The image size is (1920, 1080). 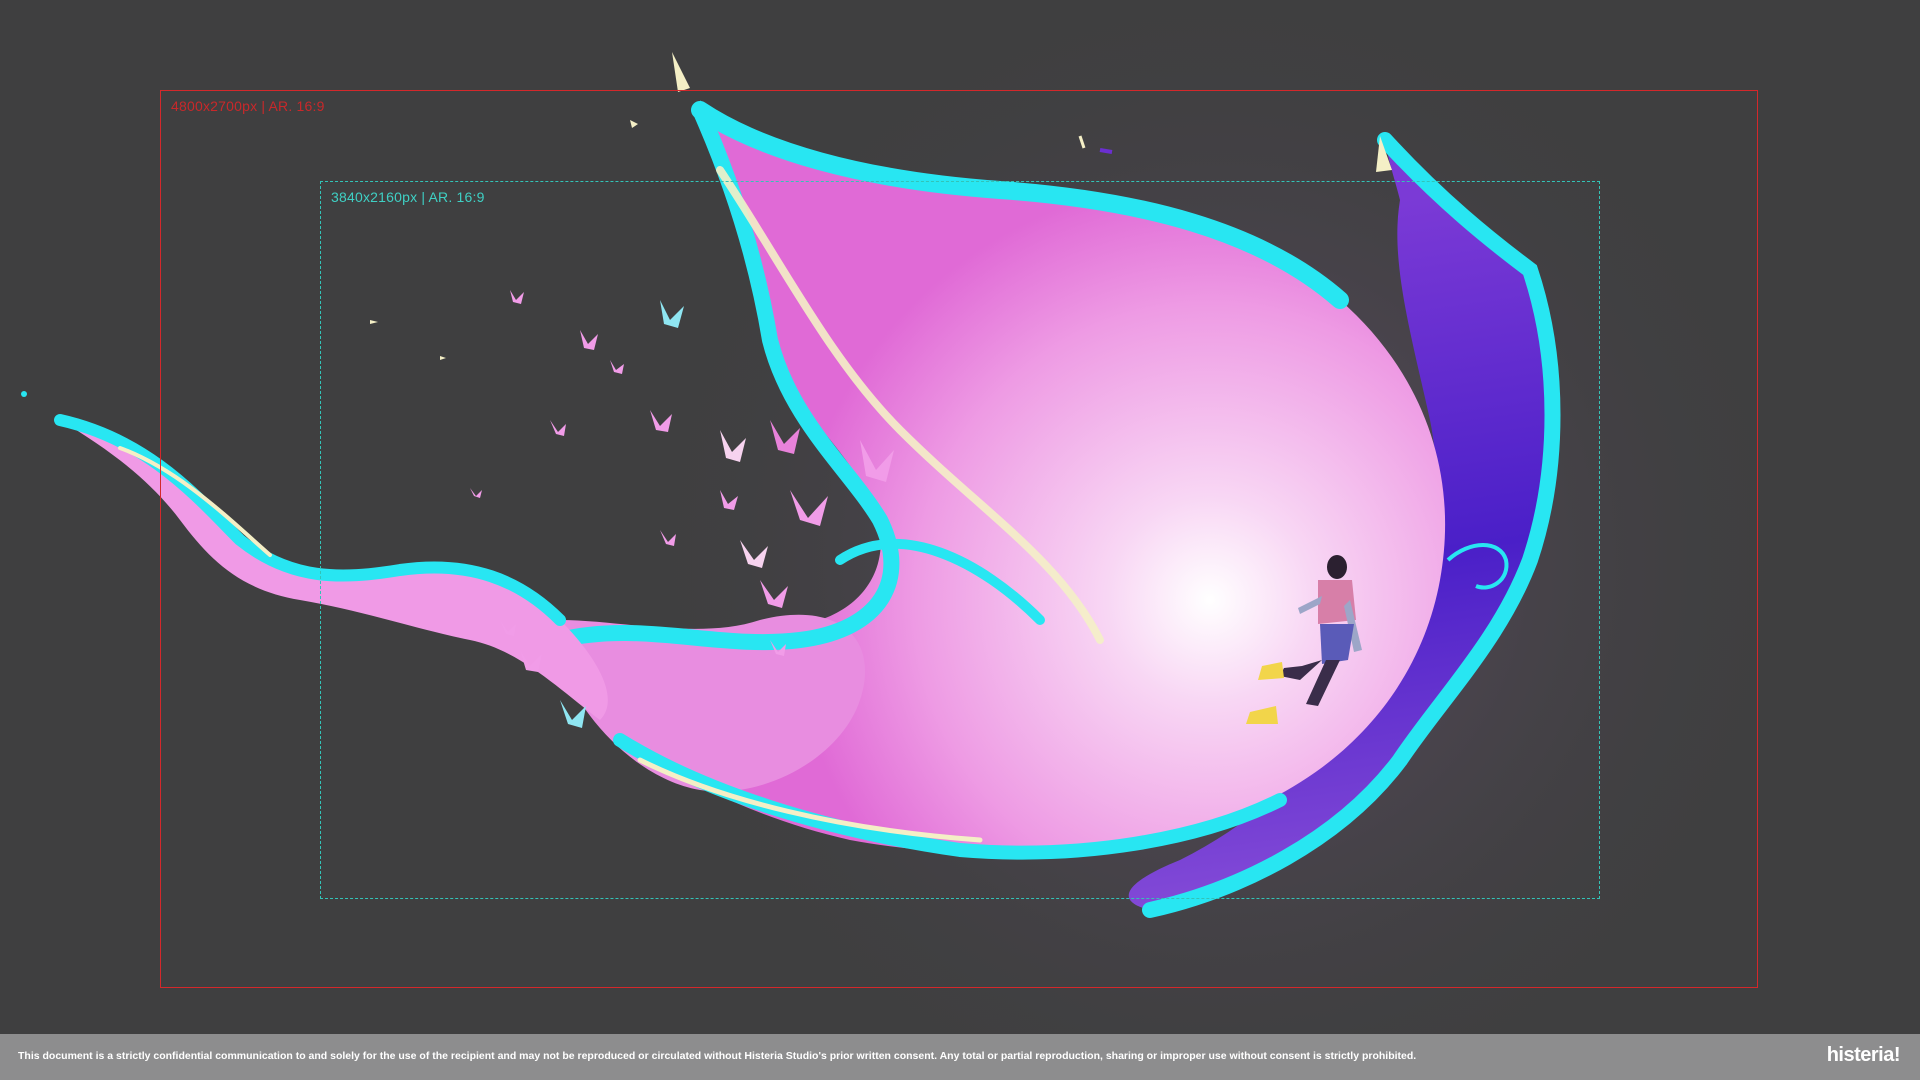 I want to click on histeria-logo: histeria!, so click(x=1863, y=1055).